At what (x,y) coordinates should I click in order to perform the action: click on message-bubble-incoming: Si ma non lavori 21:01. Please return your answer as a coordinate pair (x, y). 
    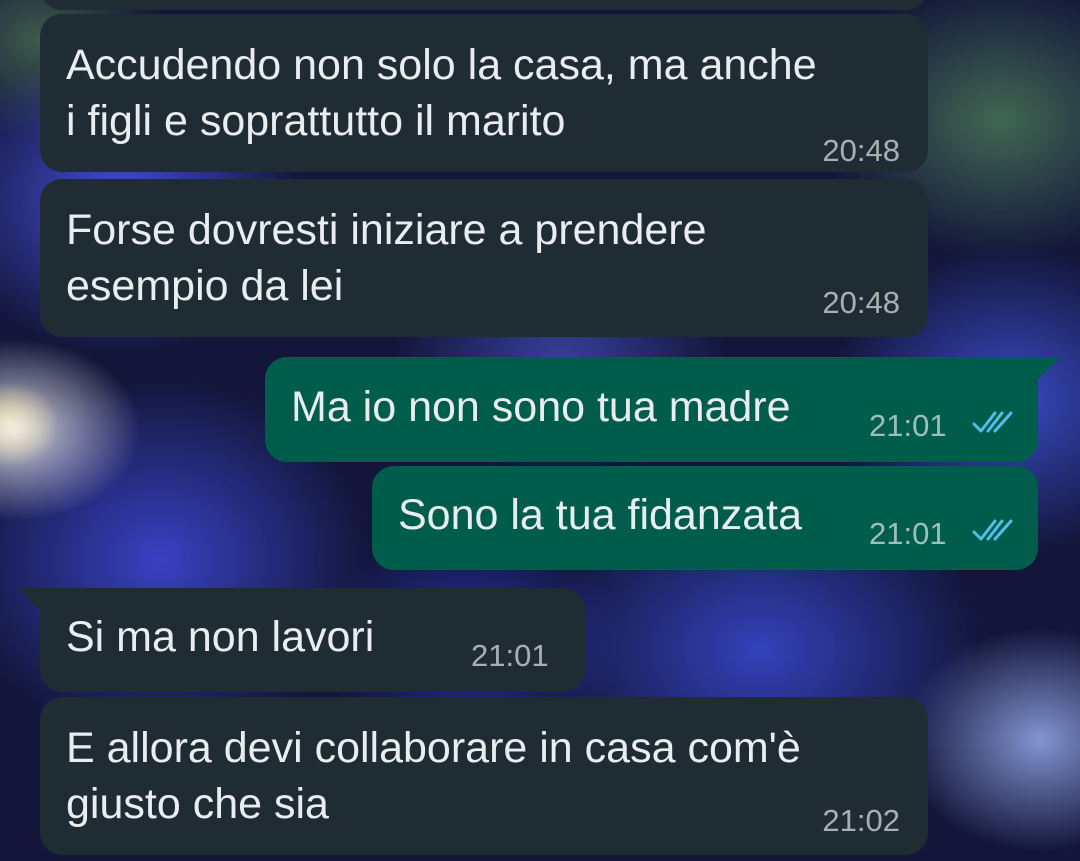
    Looking at the image, I should click on (312, 640).